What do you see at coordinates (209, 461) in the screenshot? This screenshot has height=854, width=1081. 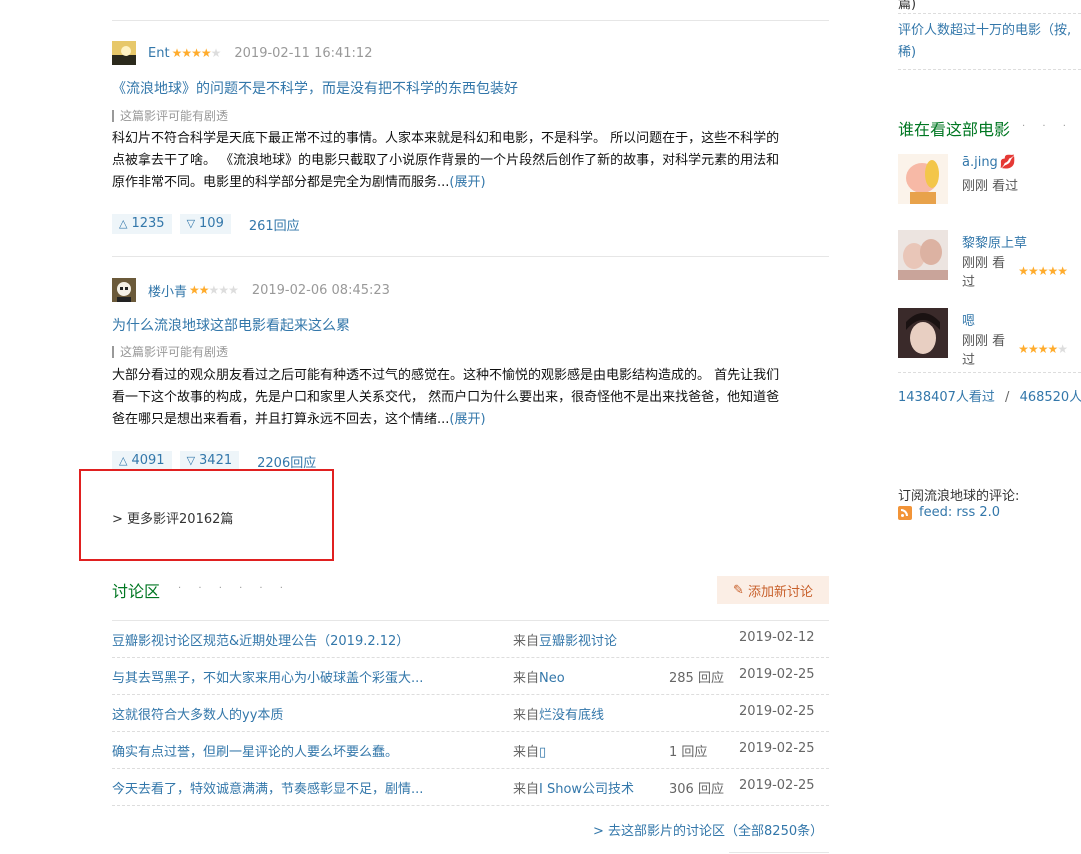 I see `useless-button: ▽ 3421` at bounding box center [209, 461].